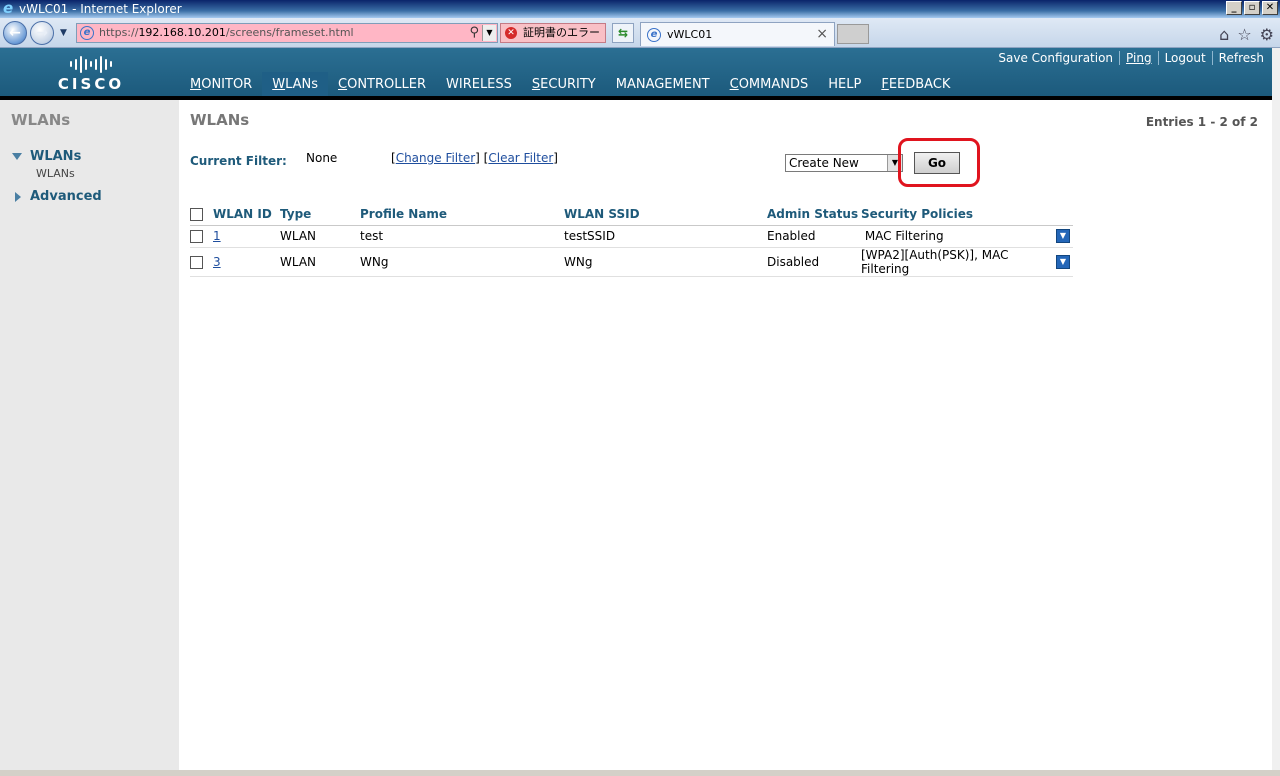  What do you see at coordinates (665, 262) in the screenshot?
I see `ssid-cell: WNg` at bounding box center [665, 262].